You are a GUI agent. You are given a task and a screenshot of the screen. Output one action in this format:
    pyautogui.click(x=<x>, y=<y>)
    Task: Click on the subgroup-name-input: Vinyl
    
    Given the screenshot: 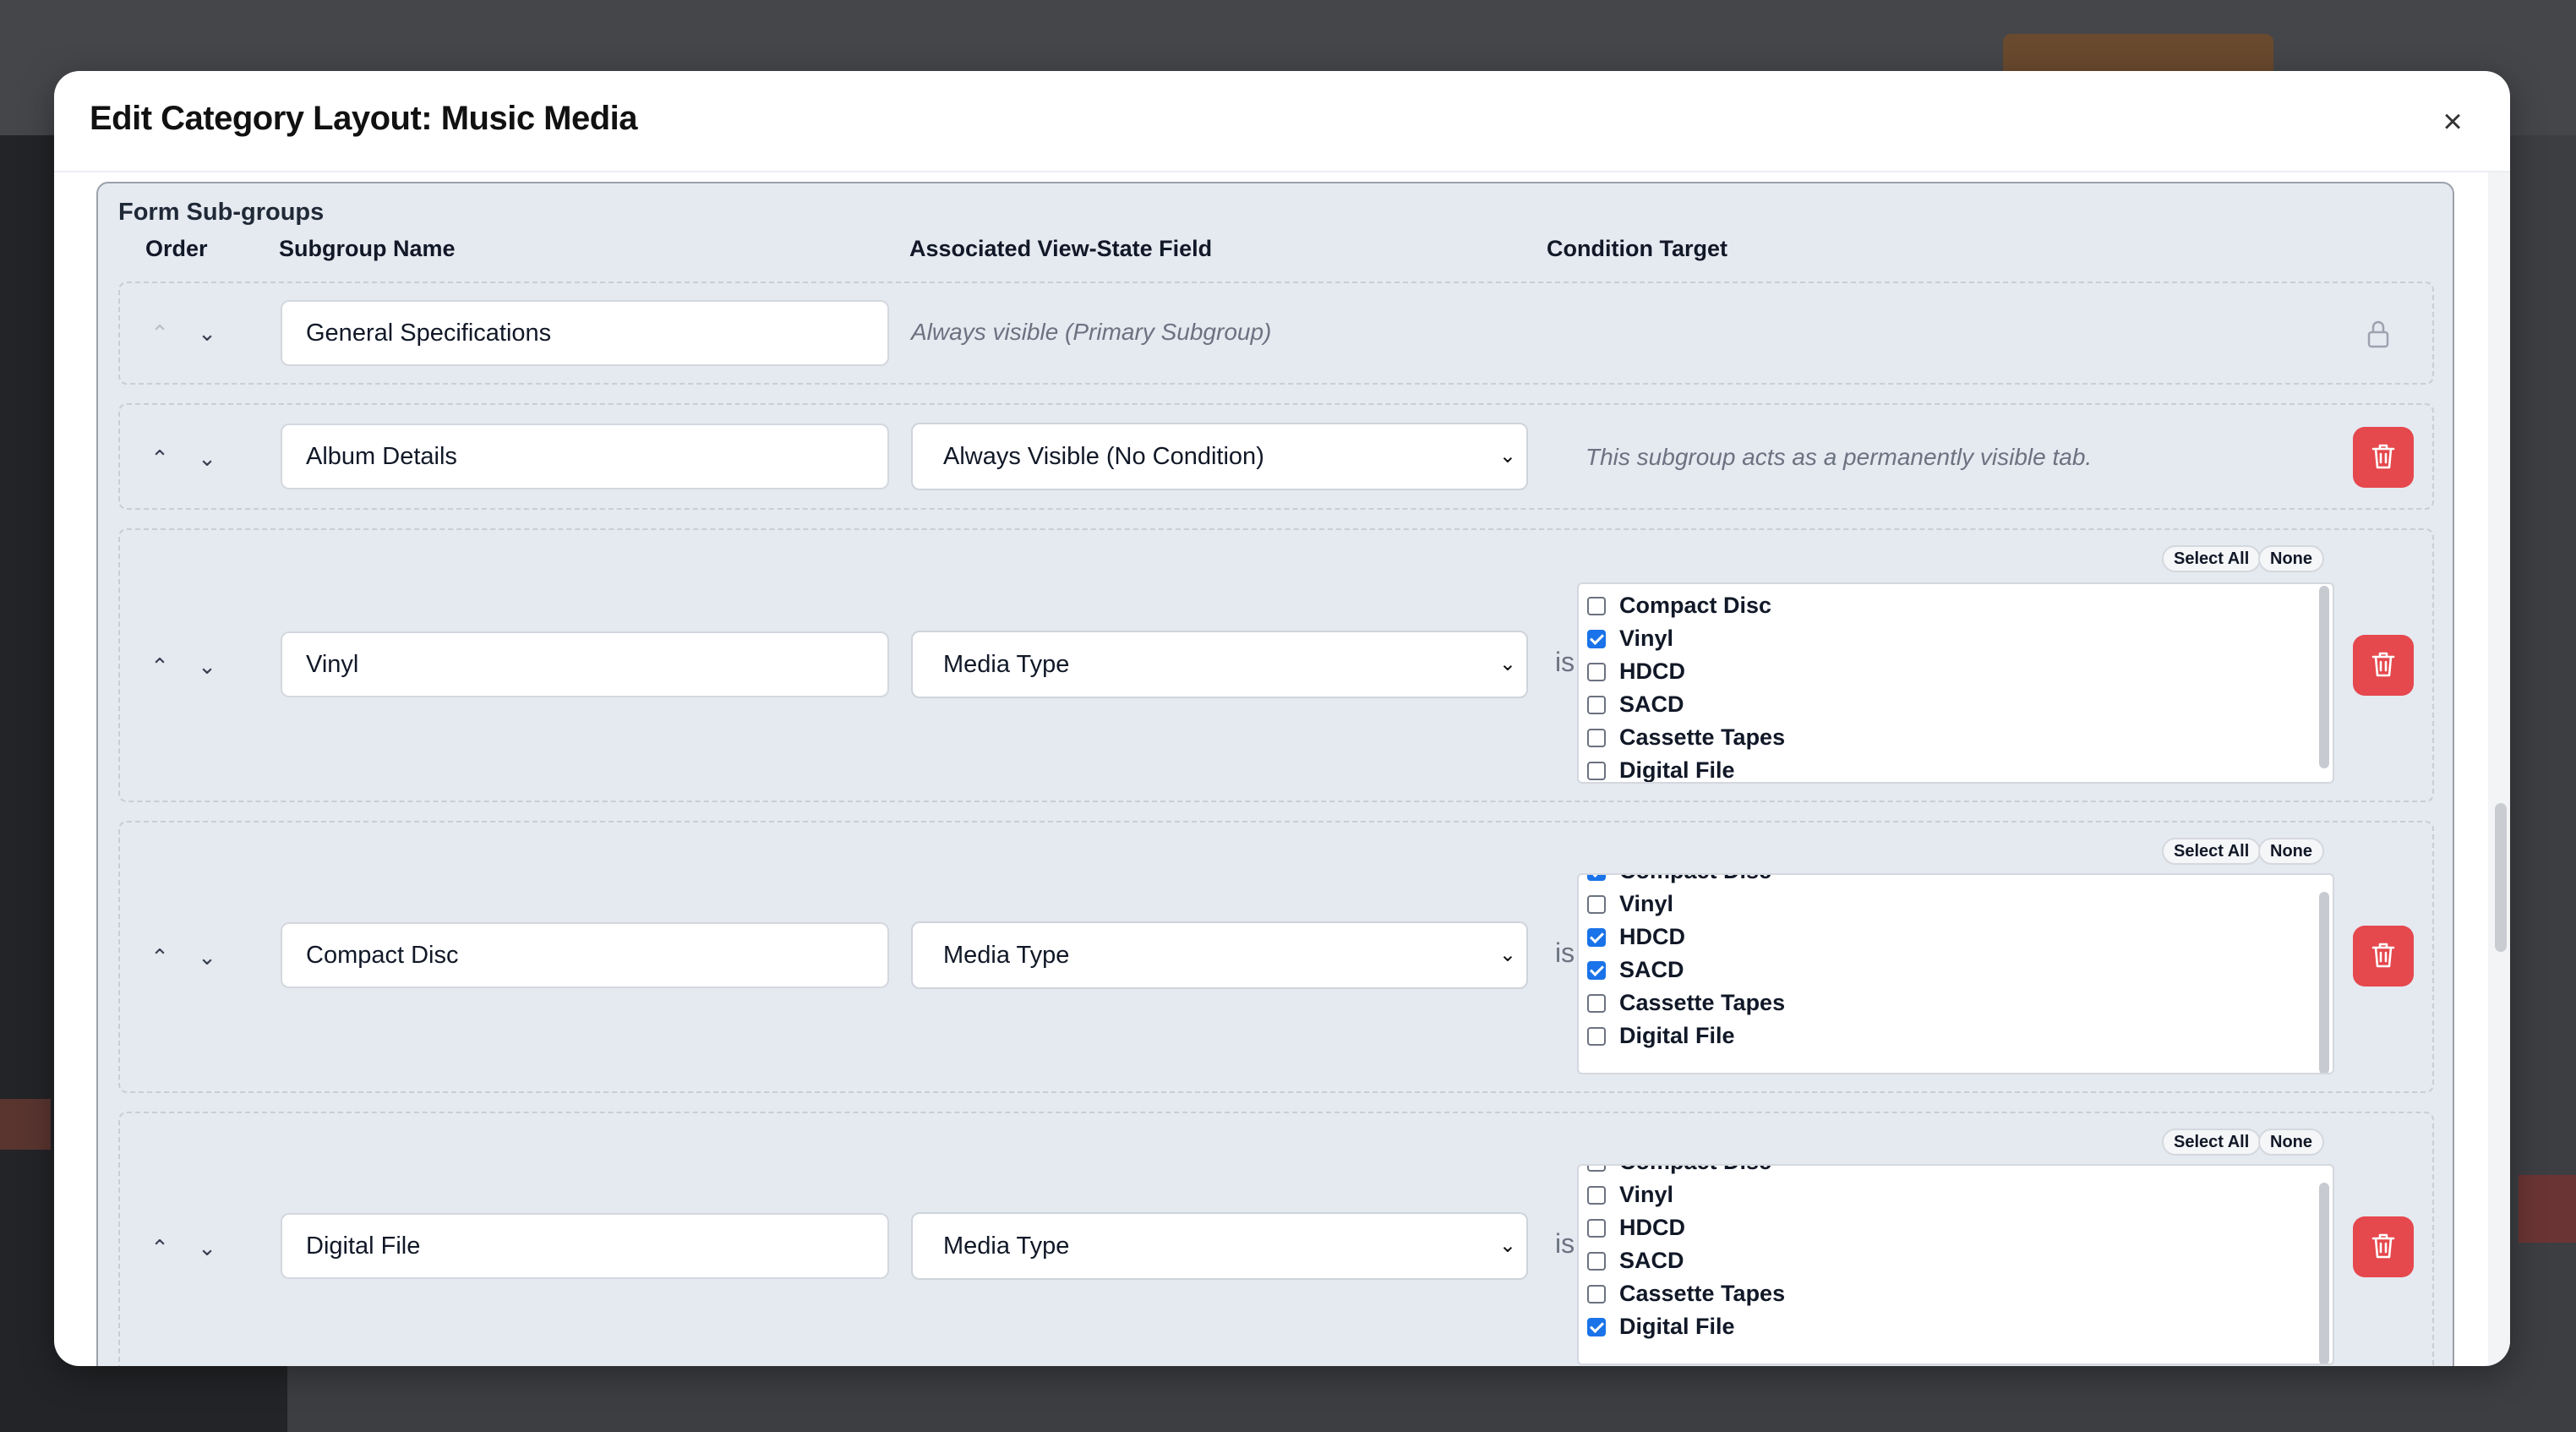 What is the action you would take?
    pyautogui.click(x=585, y=664)
    